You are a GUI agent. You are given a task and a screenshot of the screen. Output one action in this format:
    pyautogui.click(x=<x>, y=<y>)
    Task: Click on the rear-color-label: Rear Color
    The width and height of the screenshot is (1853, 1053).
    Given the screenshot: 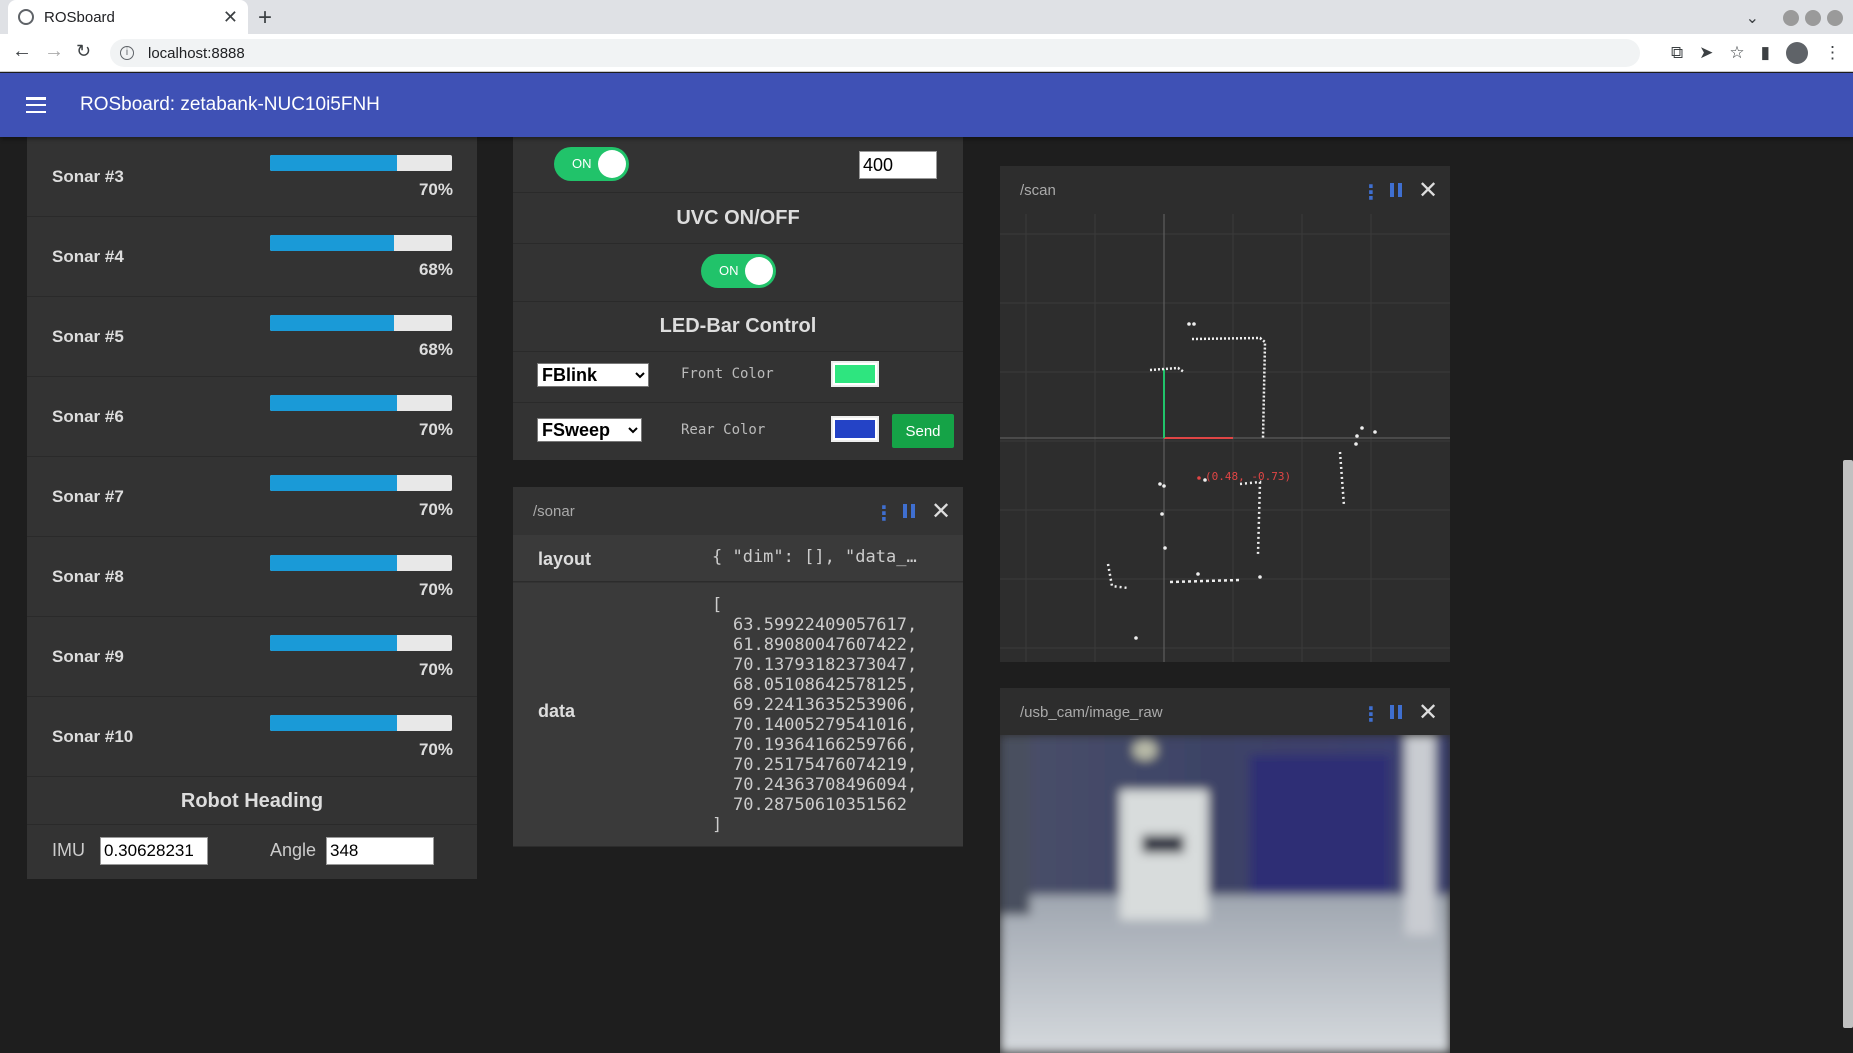 What is the action you would take?
    pyautogui.click(x=723, y=430)
    